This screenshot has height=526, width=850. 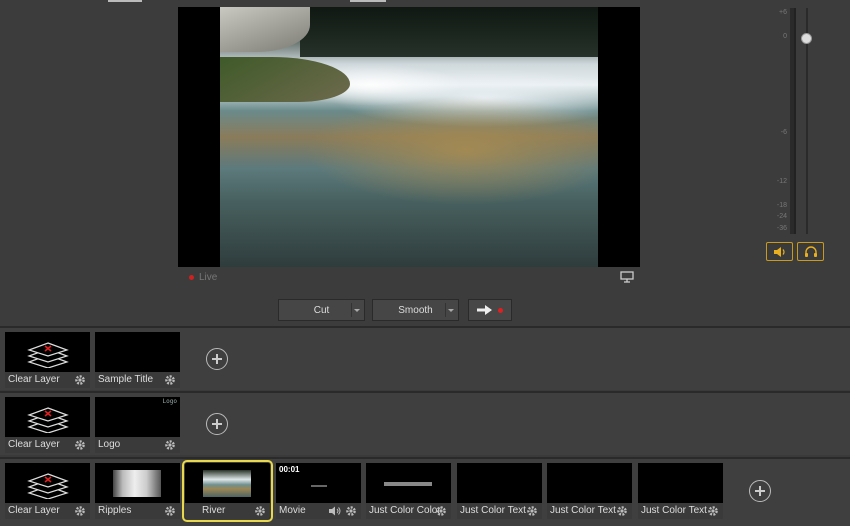 What do you see at coordinates (425, 423) in the screenshot?
I see `layer-row-2: Clear Layer Logo Logo` at bounding box center [425, 423].